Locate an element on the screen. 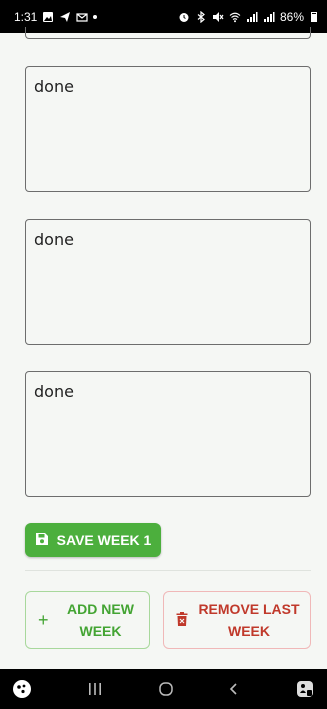 The height and width of the screenshot is (709, 327). bluetooth-icon is located at coordinates (201, 16).